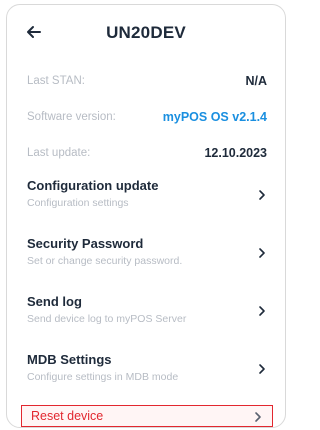 The height and width of the screenshot is (430, 320). I want to click on menu-item-send-log: Send log Send device log to myPOS Server, so click(146, 312).